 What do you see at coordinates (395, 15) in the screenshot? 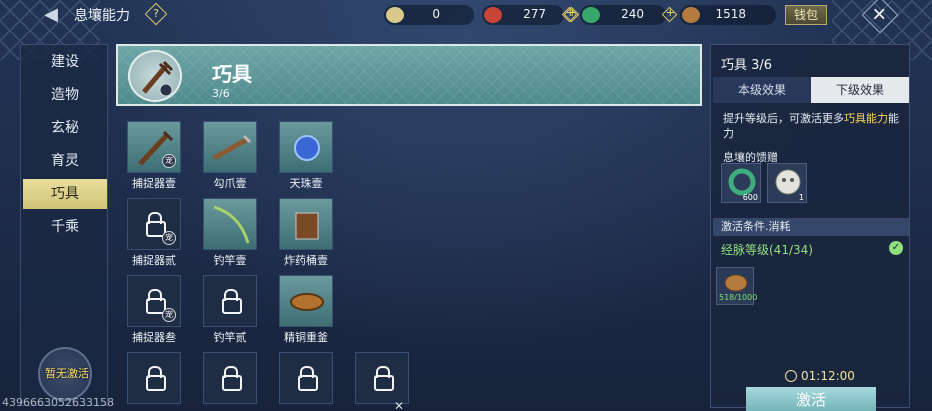
I see `gourd-icon` at bounding box center [395, 15].